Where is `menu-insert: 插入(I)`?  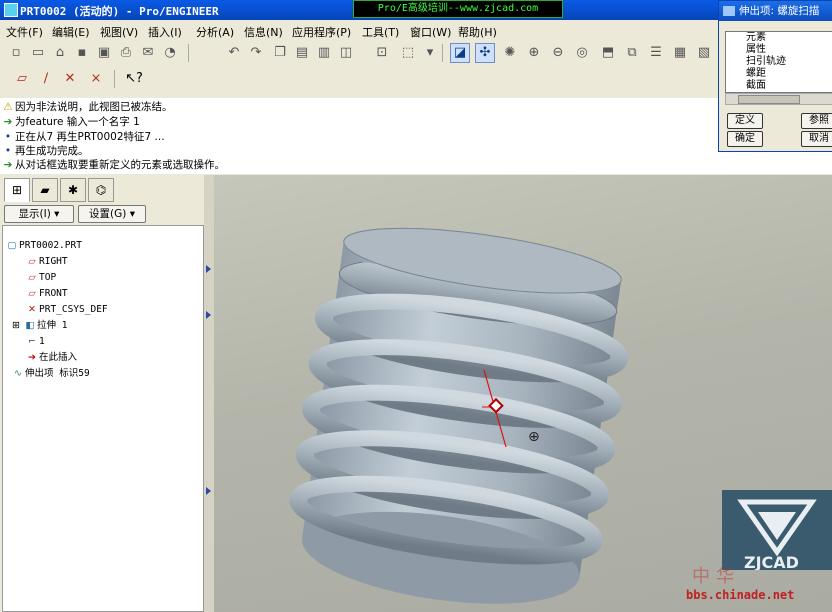
menu-insert: 插入(I) is located at coordinates (165, 32).